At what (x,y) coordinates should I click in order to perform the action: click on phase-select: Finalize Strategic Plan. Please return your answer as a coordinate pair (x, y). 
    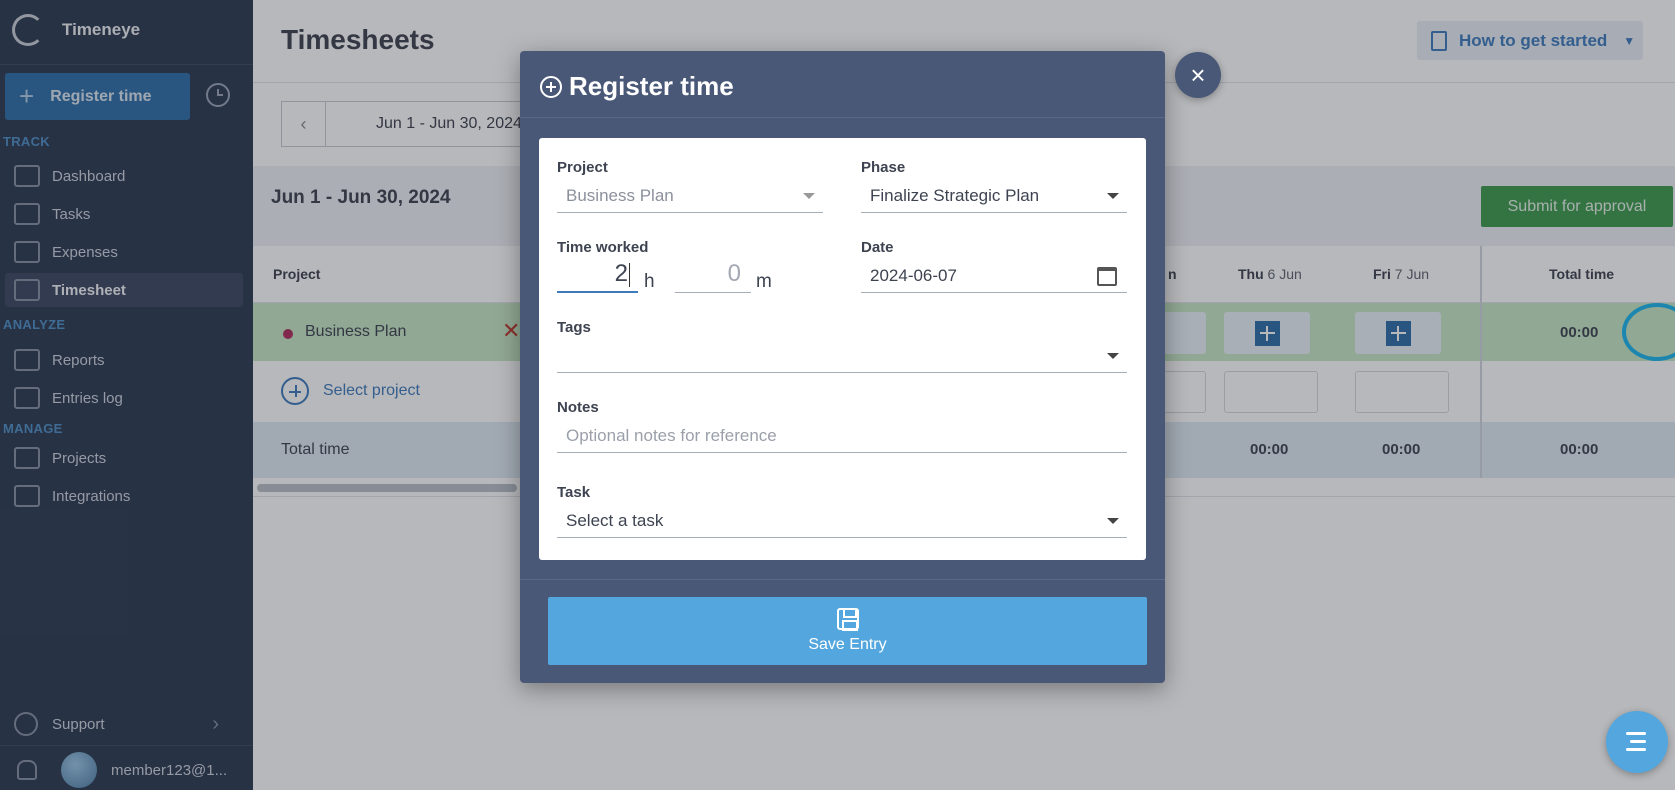
    Looking at the image, I should click on (994, 196).